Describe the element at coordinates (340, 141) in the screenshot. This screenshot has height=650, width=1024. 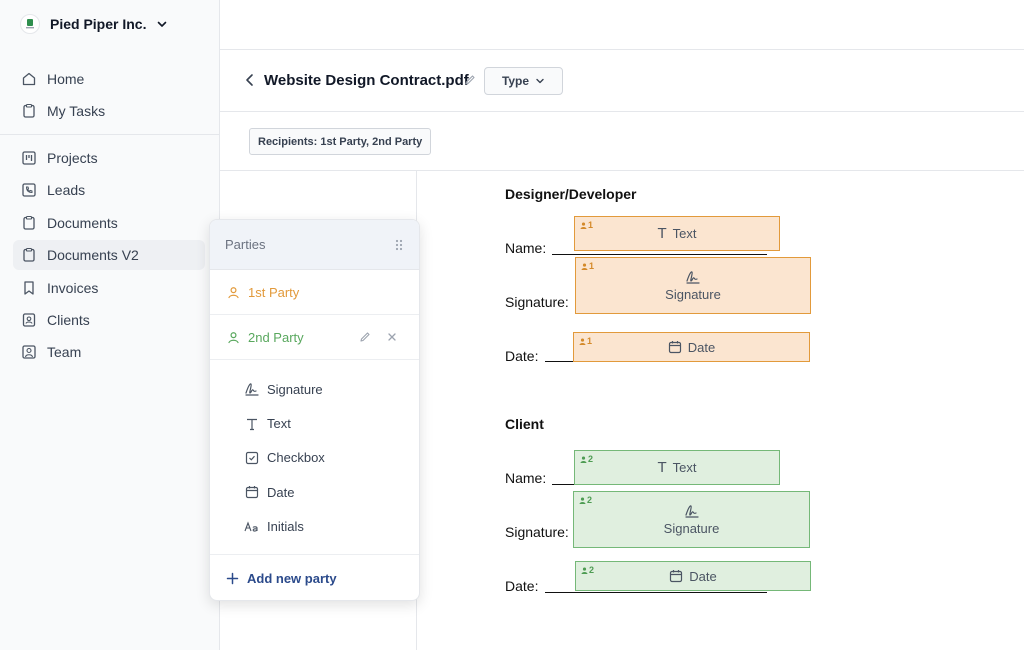
I see `recipients-chip: Recipients: 1st Party, 2nd Party` at that location.